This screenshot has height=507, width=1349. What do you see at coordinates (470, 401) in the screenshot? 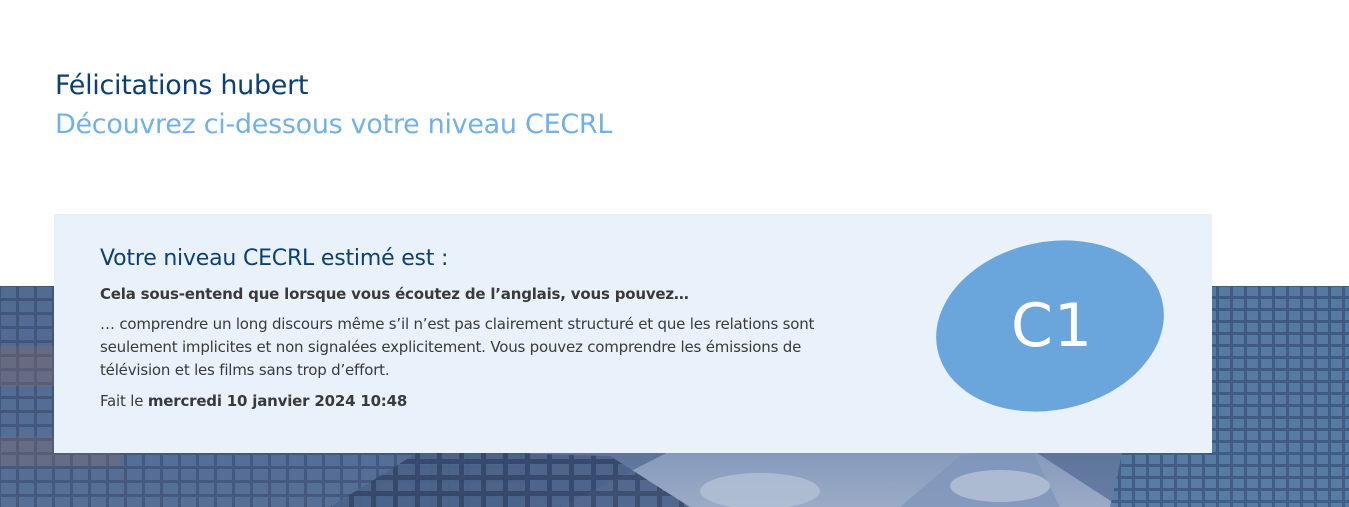
I see `result-date: Fait le mercredi 10 janvier 2024 10:48` at bounding box center [470, 401].